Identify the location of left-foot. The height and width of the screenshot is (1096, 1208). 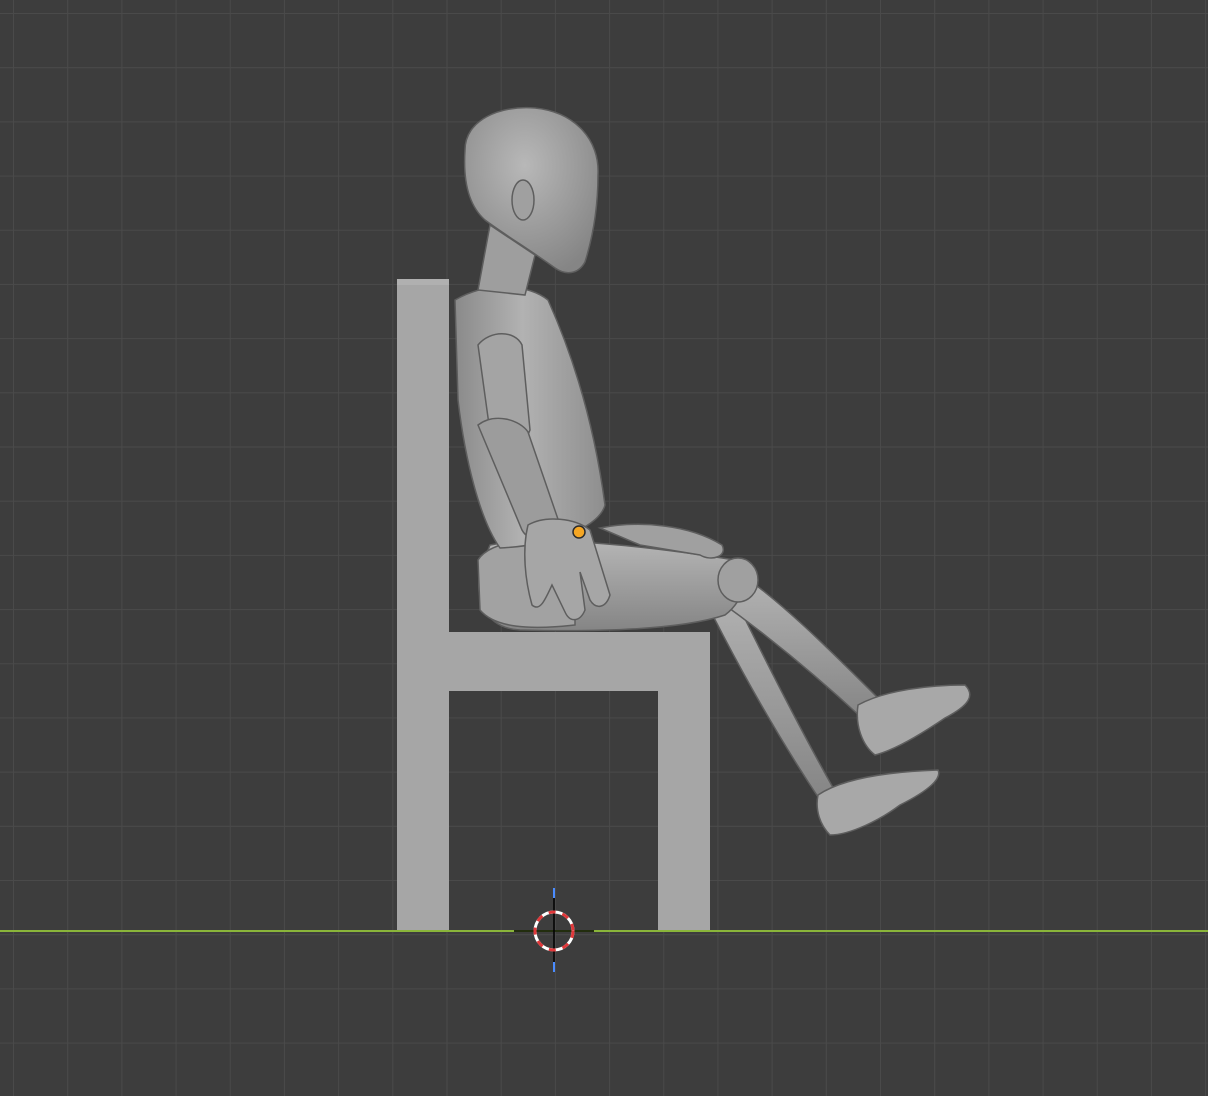
(878, 802).